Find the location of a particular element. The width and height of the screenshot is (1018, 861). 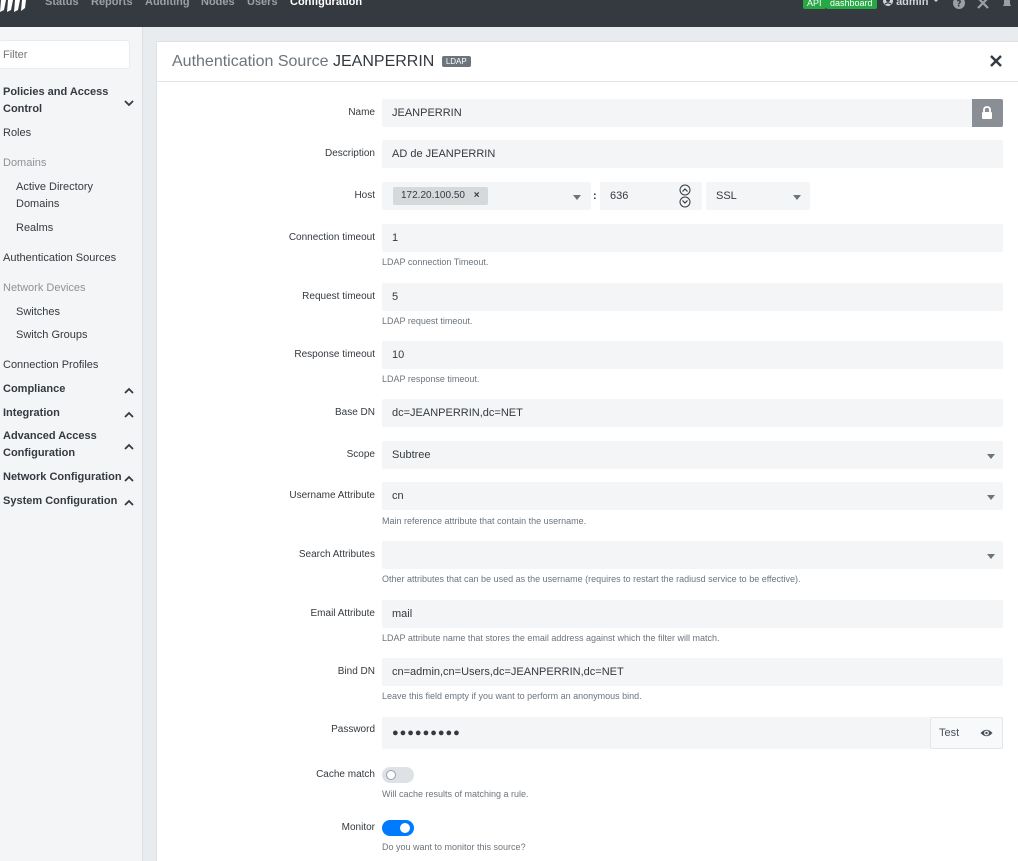

port-stepper-icon is located at coordinates (685, 196).